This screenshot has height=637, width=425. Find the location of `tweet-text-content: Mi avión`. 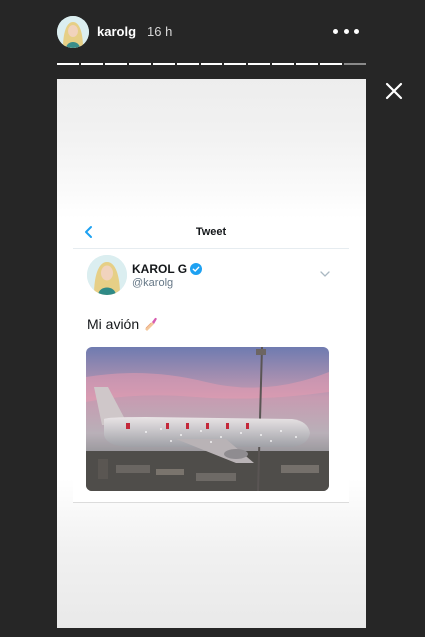

tweet-text-content: Mi avión is located at coordinates (113, 324).